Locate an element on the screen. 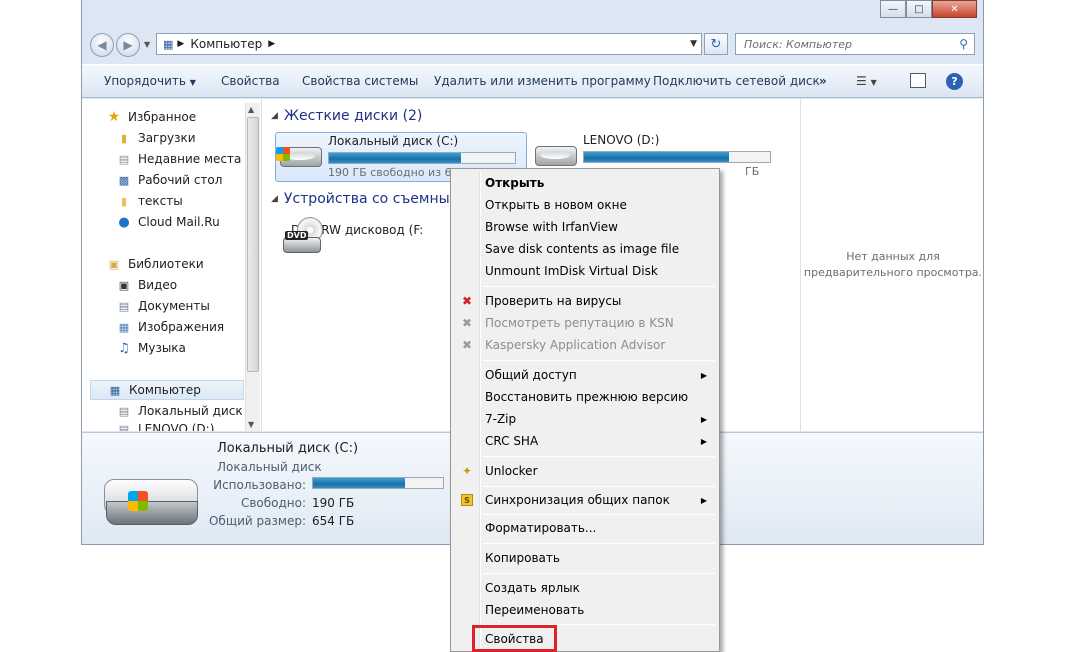 The height and width of the screenshot is (652, 1075). sidebar-item-downloads: ▮ Загрузки is located at coordinates (156, 138).